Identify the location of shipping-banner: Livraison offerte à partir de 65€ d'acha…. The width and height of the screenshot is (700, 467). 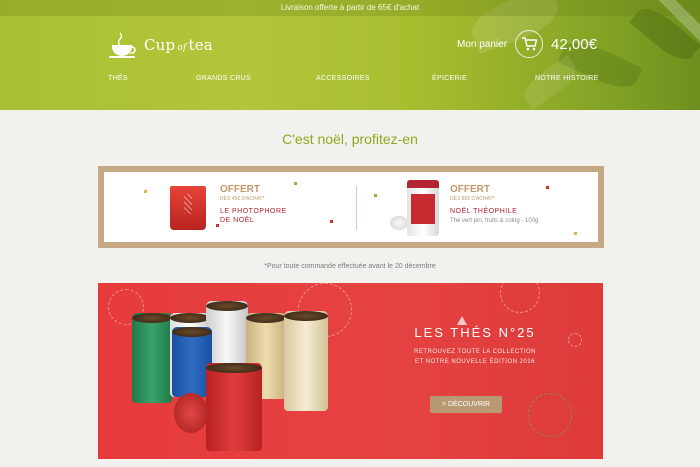
(350, 8).